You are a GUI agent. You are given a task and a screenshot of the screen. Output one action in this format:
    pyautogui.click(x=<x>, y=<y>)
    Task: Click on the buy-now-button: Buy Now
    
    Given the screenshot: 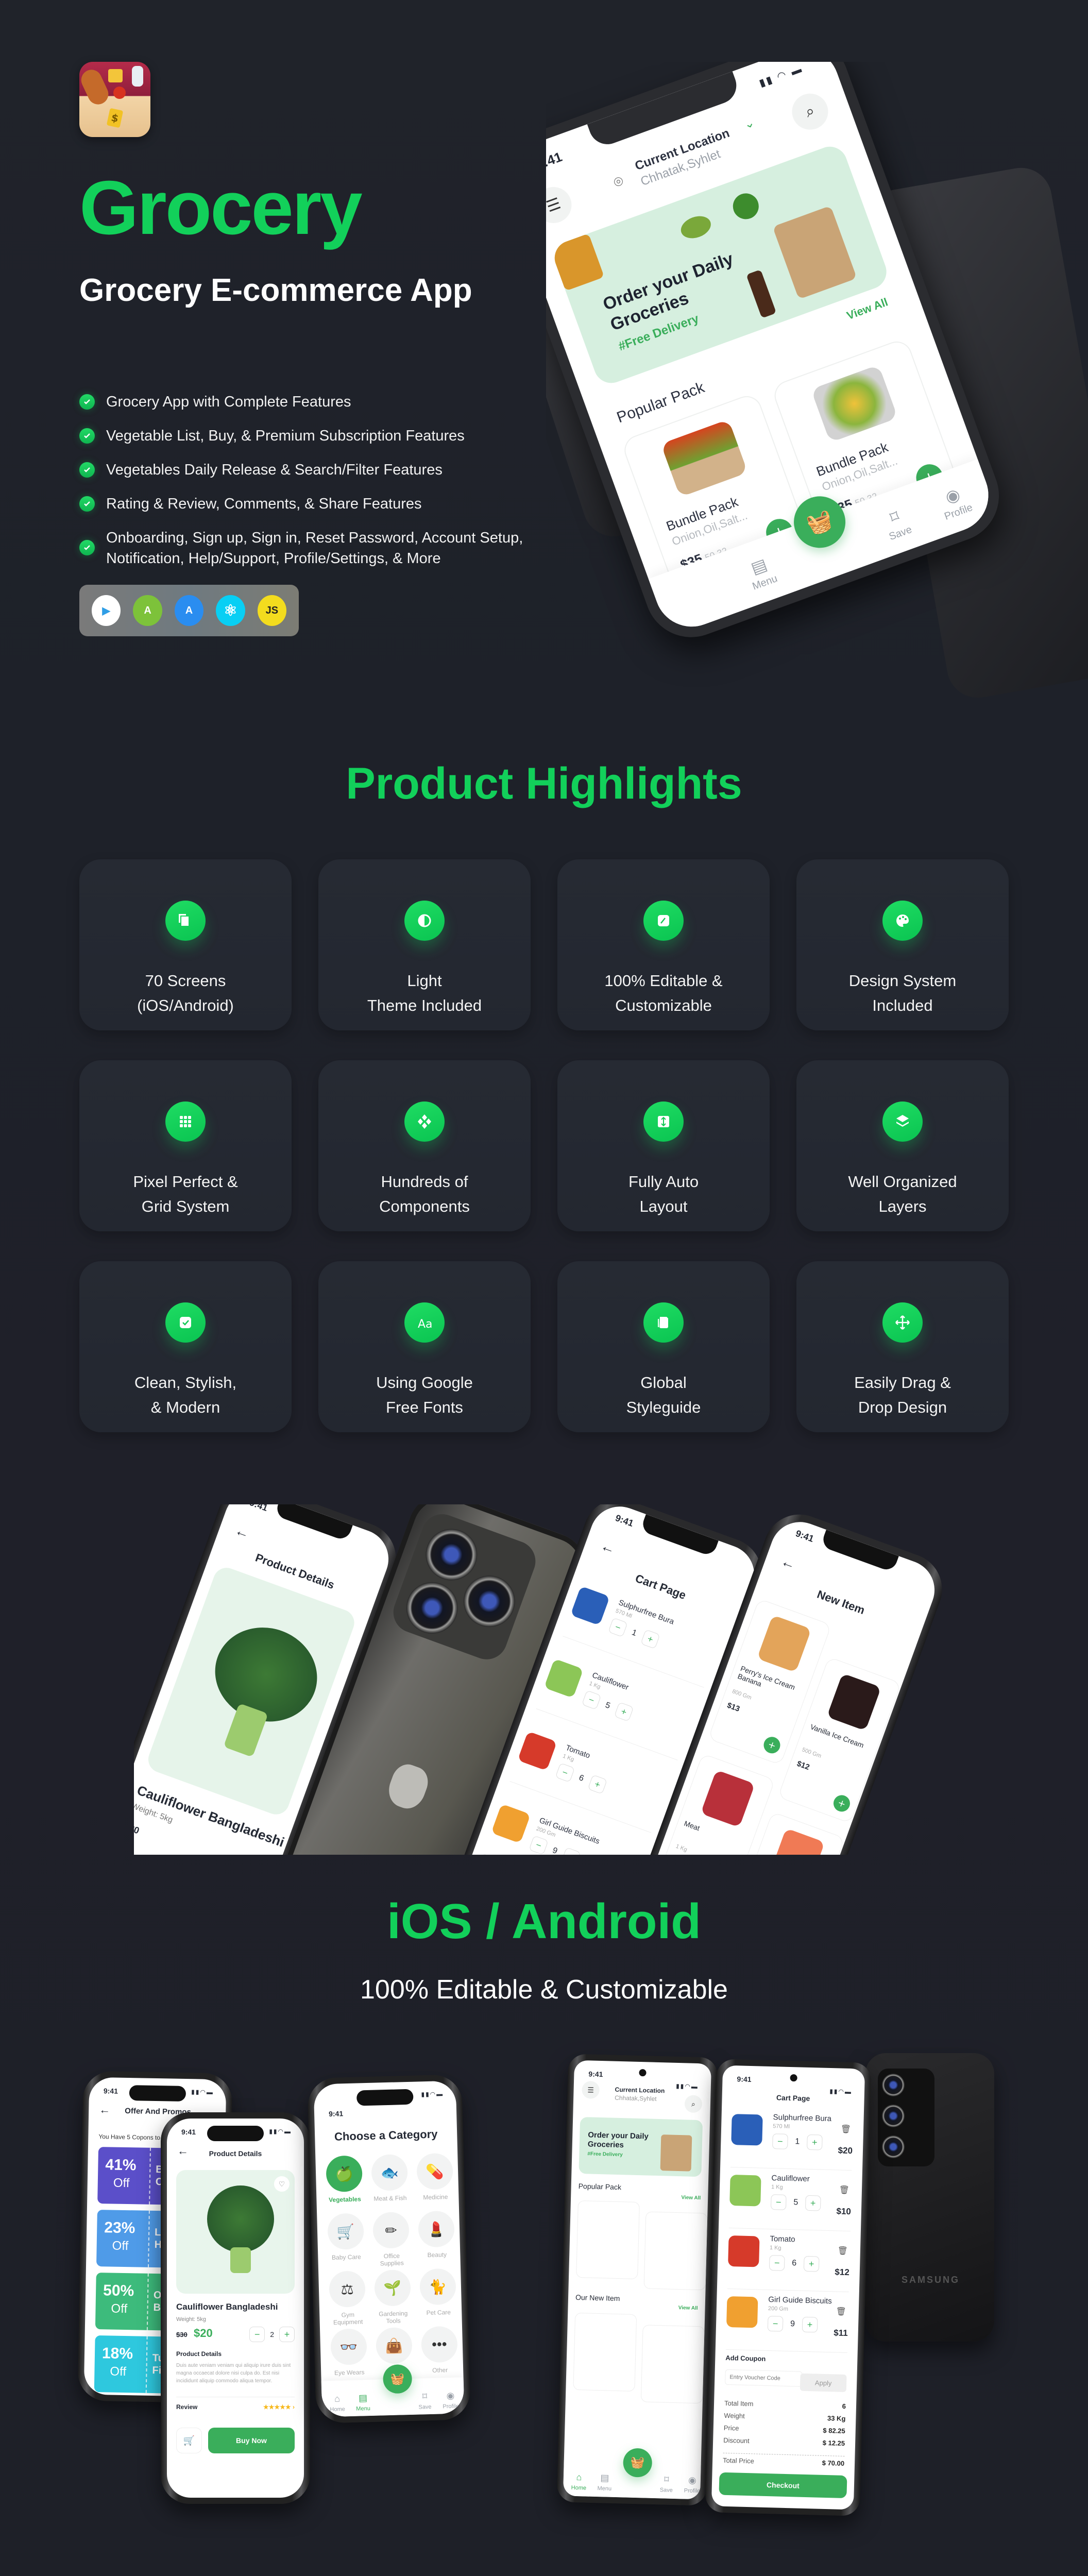 What is the action you would take?
    pyautogui.click(x=251, y=2441)
    